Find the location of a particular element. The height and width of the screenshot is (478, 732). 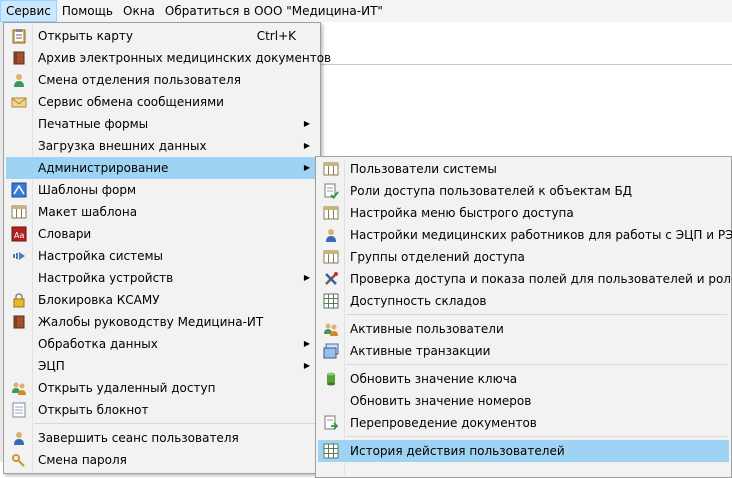

menu-item-system-settings: Настройка системы is located at coordinates (162, 256).